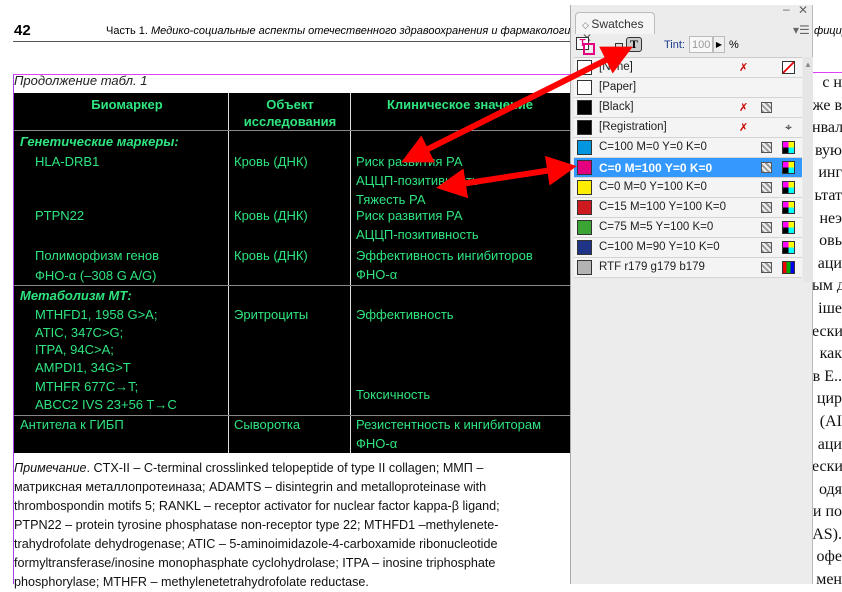  Describe the element at coordinates (830, 354) in the screenshot. I see `body-text-line: как` at that location.